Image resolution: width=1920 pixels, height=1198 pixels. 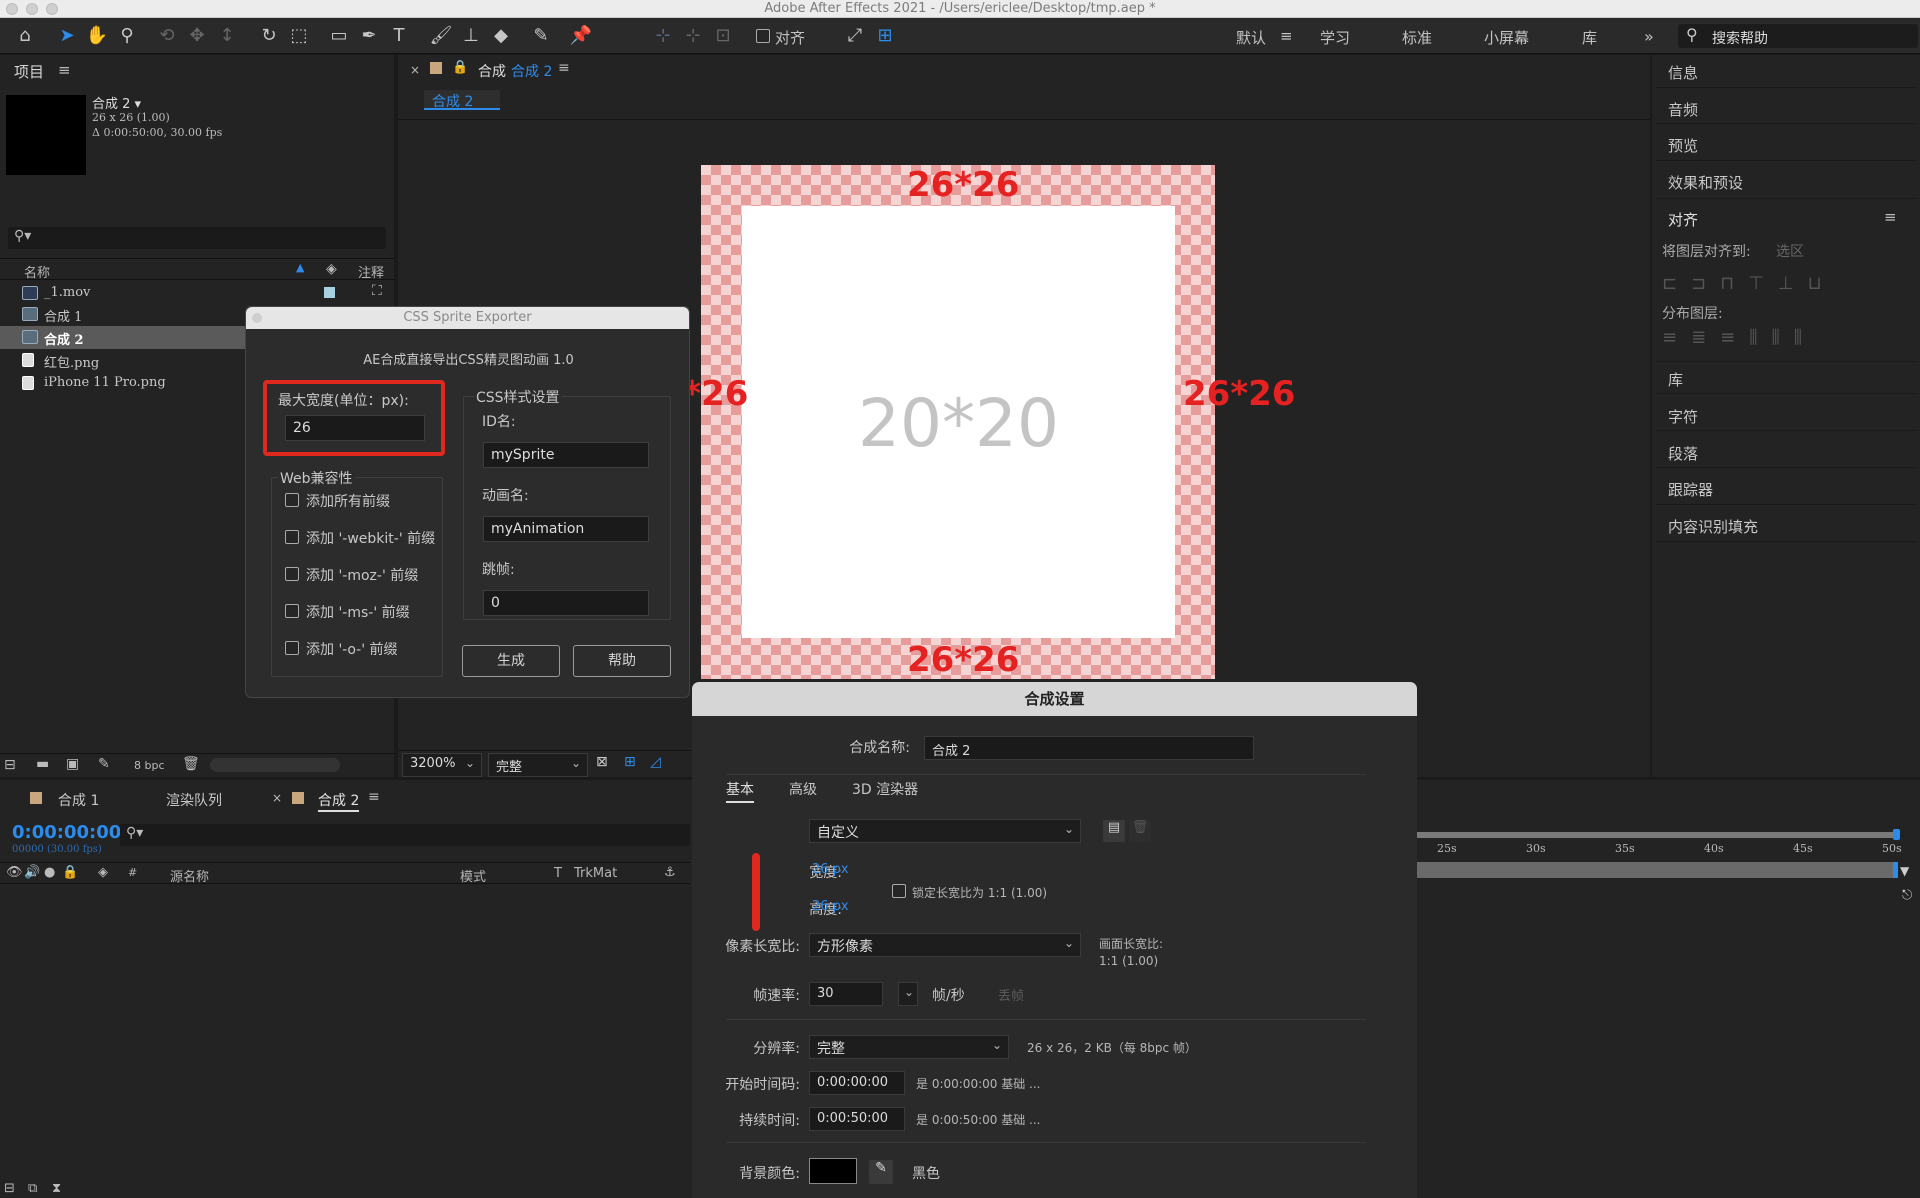 I want to click on align-to-dropdown: 选区, so click(x=1790, y=251).